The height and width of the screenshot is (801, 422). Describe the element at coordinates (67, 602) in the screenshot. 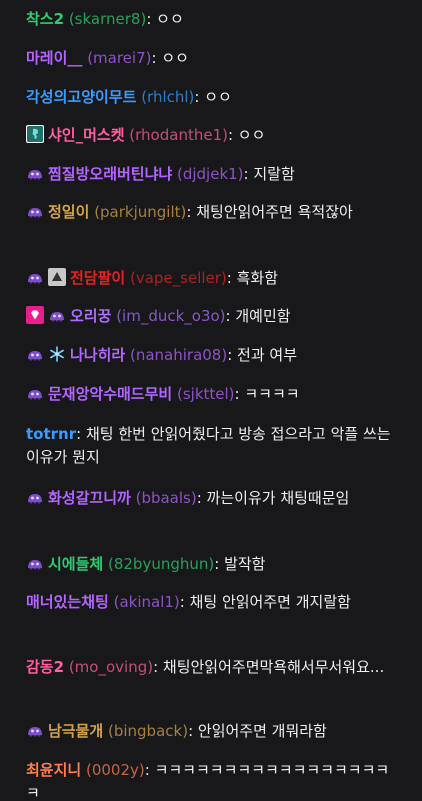

I see `chat-username: 매너있는채팅` at that location.